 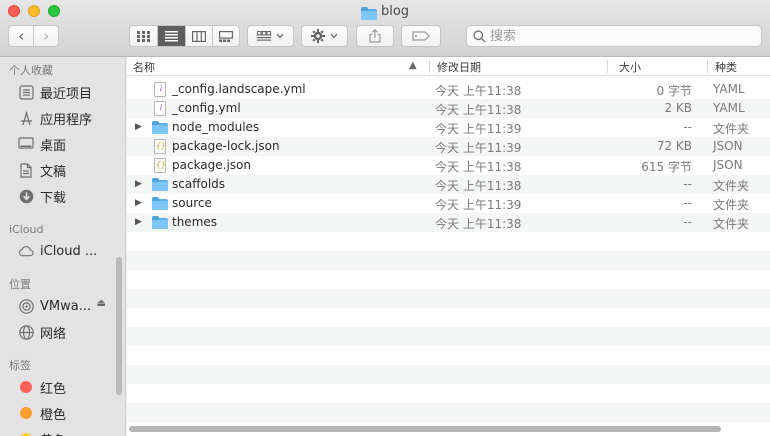 I want to click on chevron-left-icon: ‹, so click(x=21, y=36).